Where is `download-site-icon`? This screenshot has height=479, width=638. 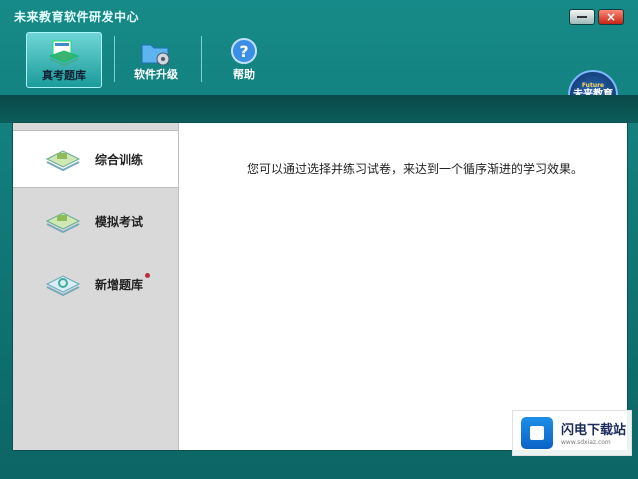 download-site-icon is located at coordinates (537, 433).